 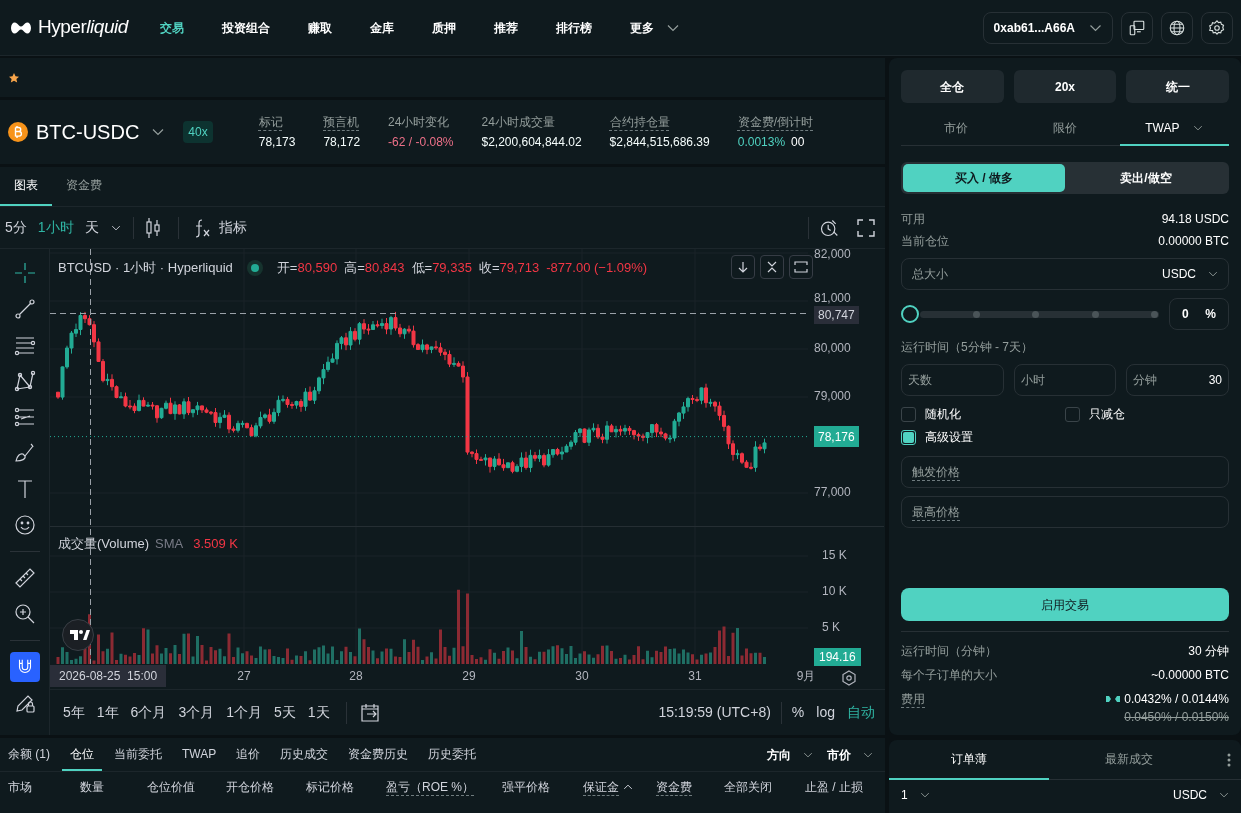 What do you see at coordinates (505, 27) in the screenshot?
I see `nav-link: 推荐` at bounding box center [505, 27].